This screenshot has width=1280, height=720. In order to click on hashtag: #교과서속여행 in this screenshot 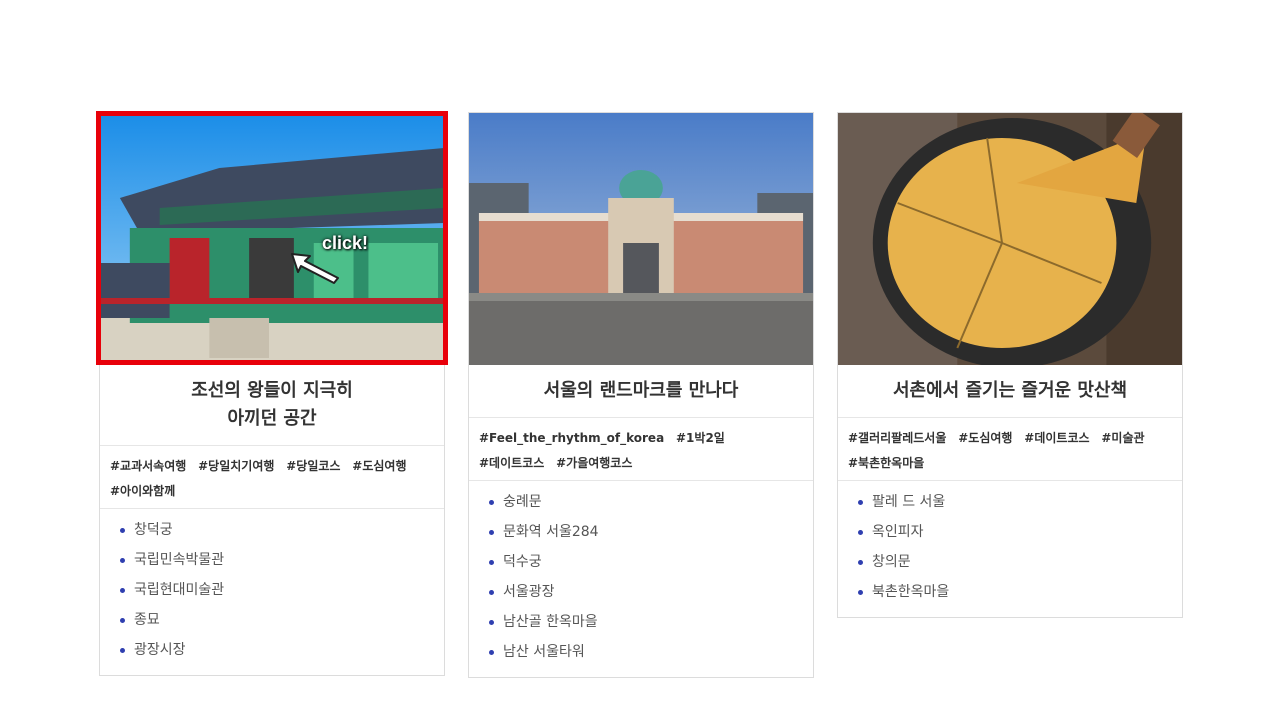, I will do `click(148, 466)`.